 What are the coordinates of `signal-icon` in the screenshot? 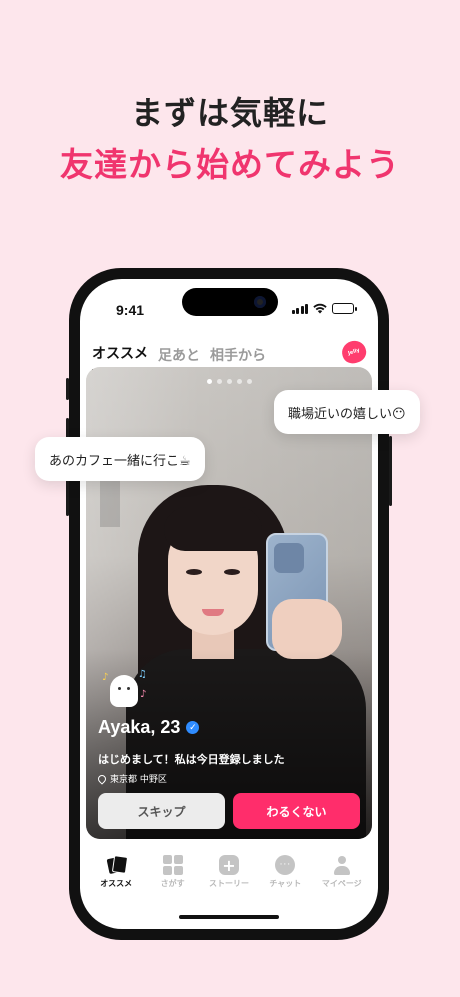 It's located at (299, 309).